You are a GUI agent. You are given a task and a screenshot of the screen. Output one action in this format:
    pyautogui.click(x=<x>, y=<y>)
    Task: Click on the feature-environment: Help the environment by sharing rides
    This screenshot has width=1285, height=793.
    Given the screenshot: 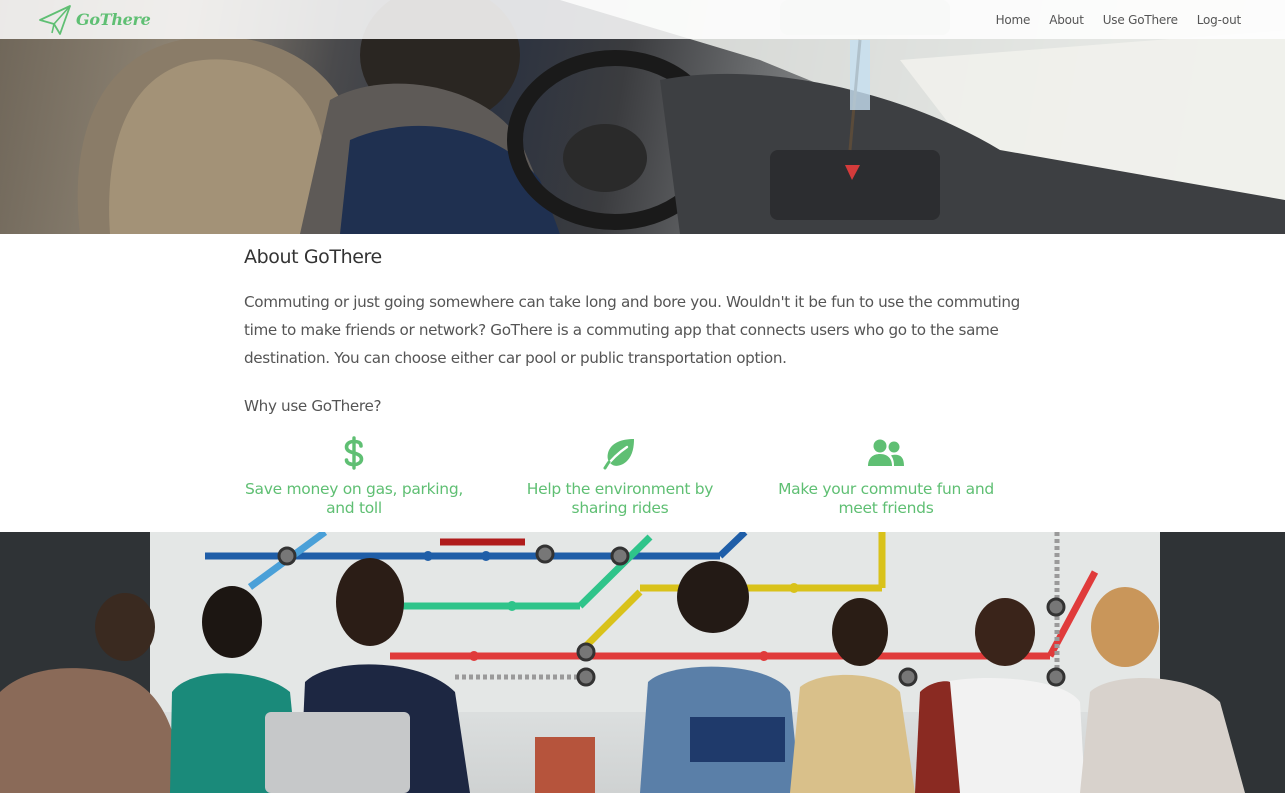 What is the action you would take?
    pyautogui.click(x=620, y=477)
    